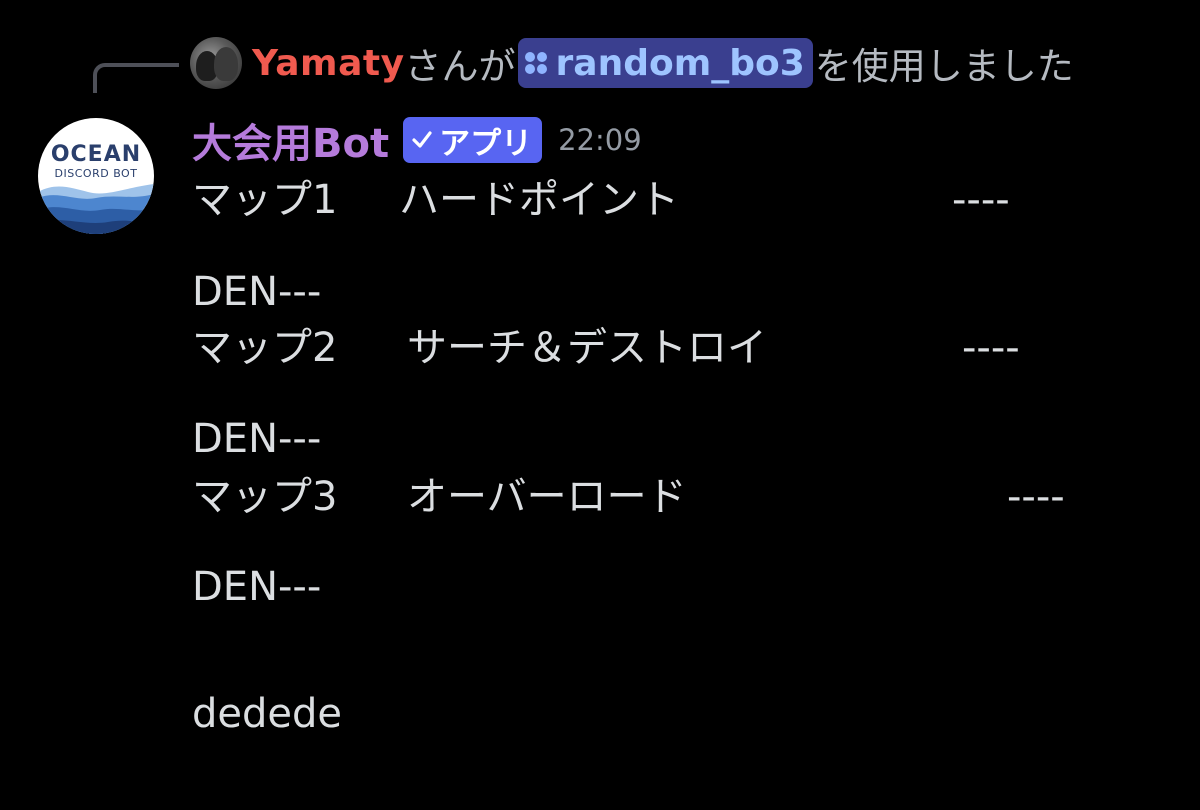  I want to click on map-mode: サーチ＆デストロイ, so click(587, 348).